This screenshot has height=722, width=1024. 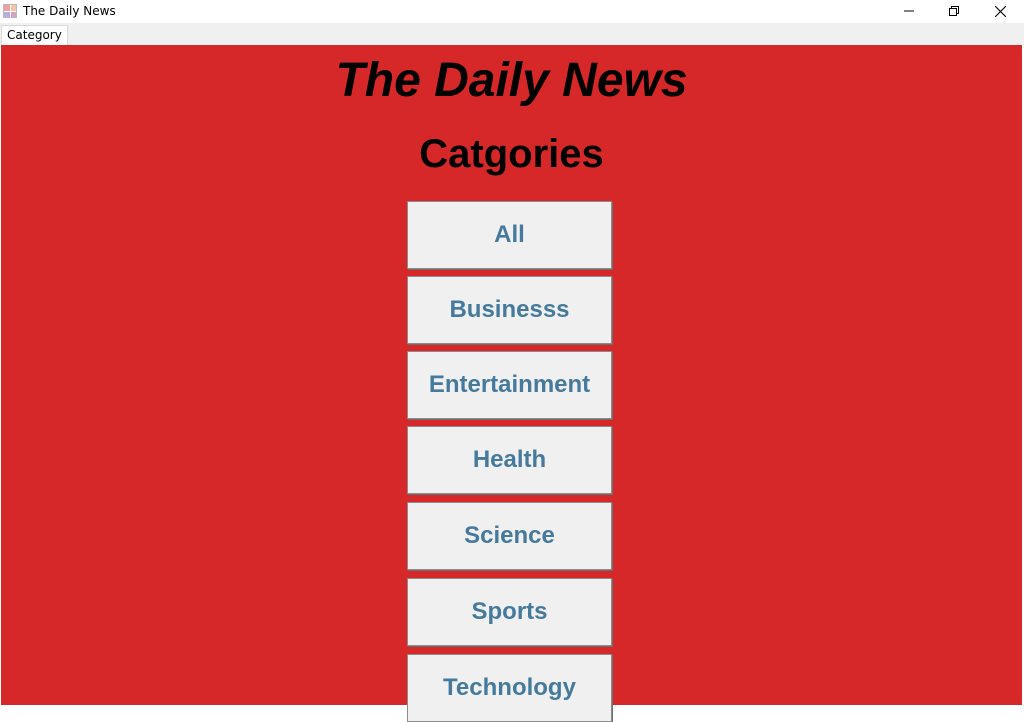 I want to click on tab-category: Category, so click(x=34, y=35).